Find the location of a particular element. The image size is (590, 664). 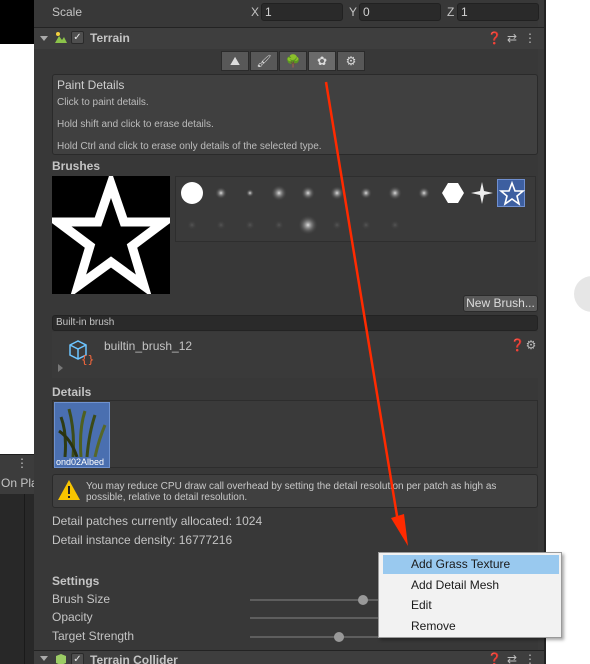

context-menu-item: Add Grass Texture is located at coordinates (471, 564).